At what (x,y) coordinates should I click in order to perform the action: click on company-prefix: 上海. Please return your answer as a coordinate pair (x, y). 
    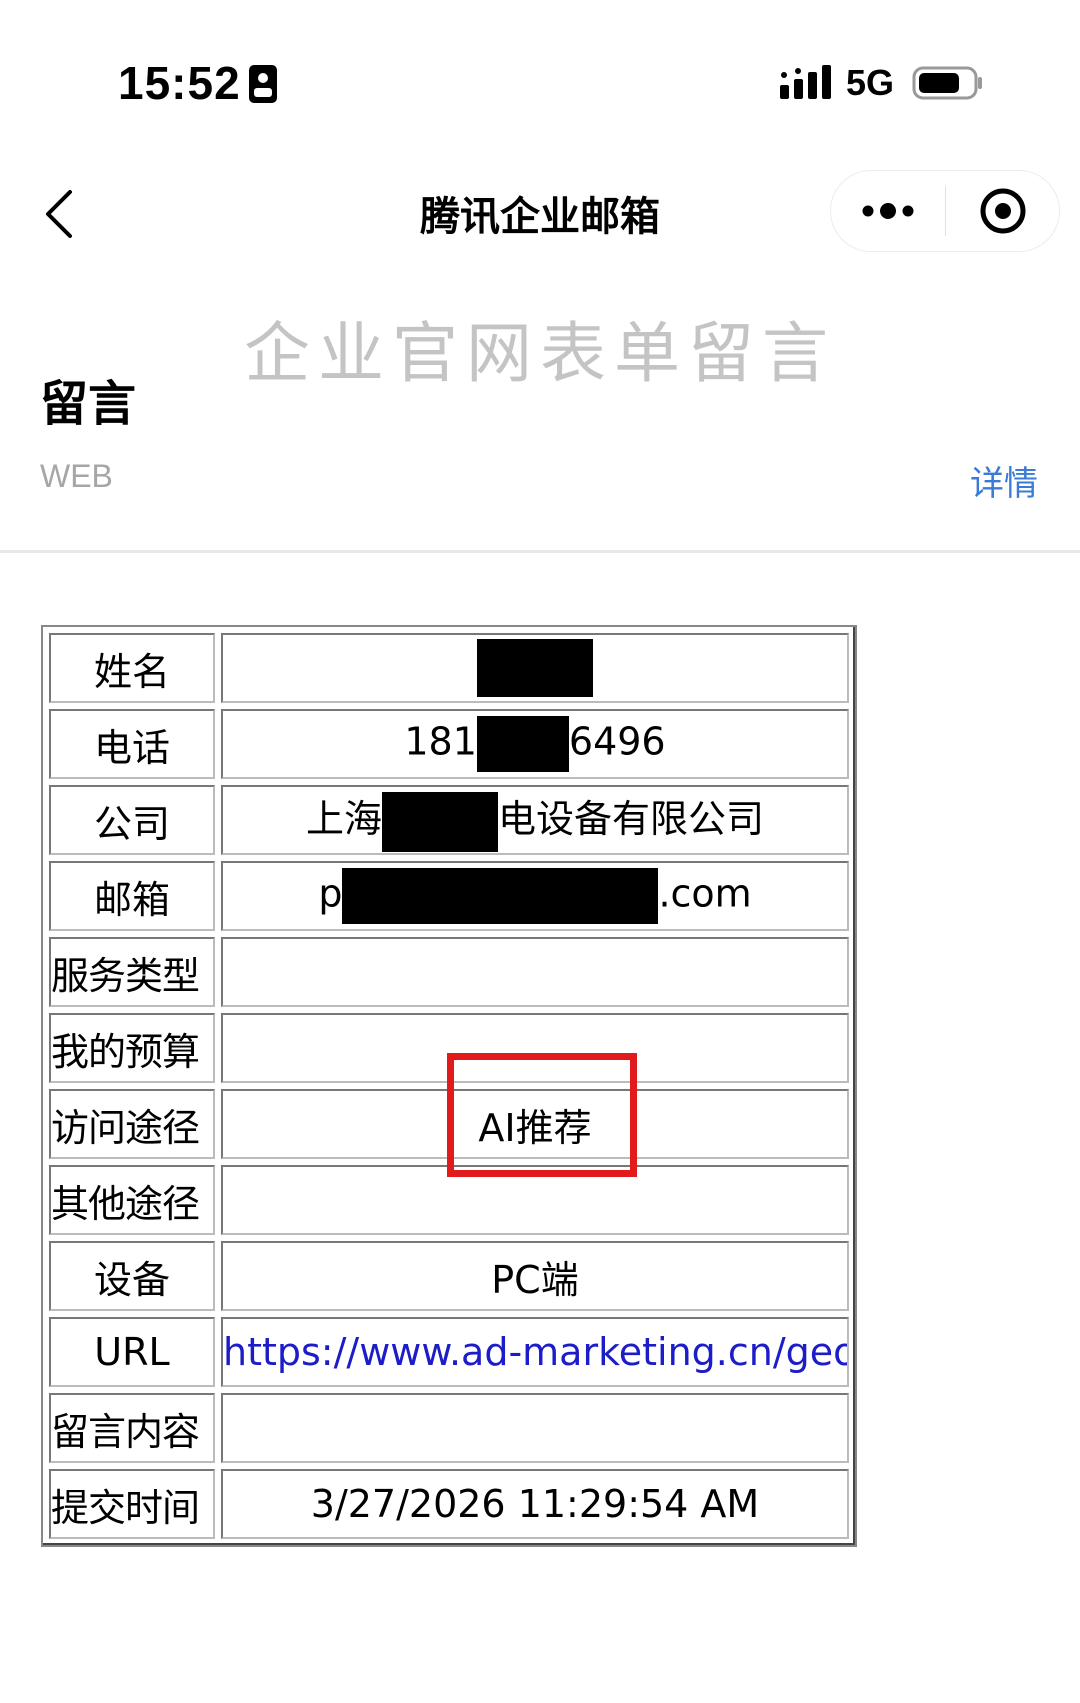
    Looking at the image, I should click on (343, 819).